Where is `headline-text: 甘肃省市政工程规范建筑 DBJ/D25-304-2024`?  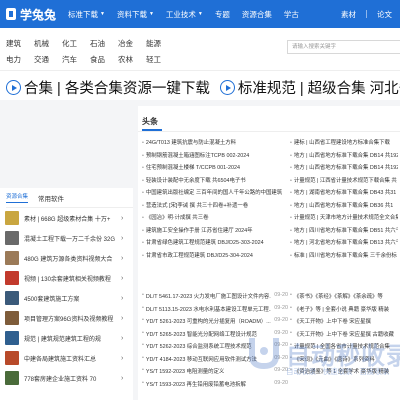
headline-text: 甘肃省市政工程规范建筑 DBJ/D25-304-2024 is located at coordinates (199, 255).